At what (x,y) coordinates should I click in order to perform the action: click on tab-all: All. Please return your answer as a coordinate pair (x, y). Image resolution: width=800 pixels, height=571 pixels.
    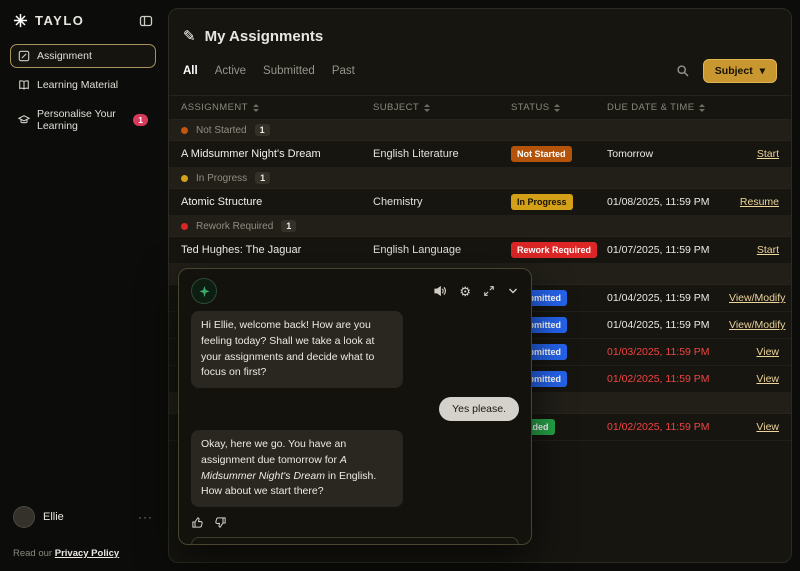
    Looking at the image, I should click on (190, 71).